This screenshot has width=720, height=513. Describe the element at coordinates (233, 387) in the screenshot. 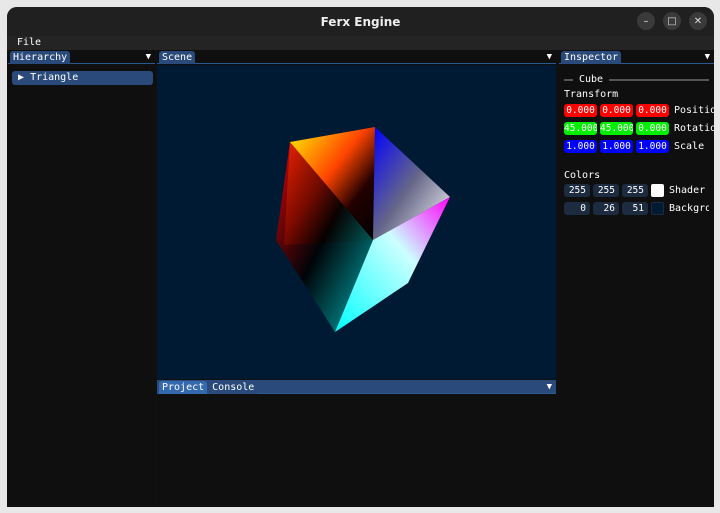

I see `tab-console: Console` at that location.